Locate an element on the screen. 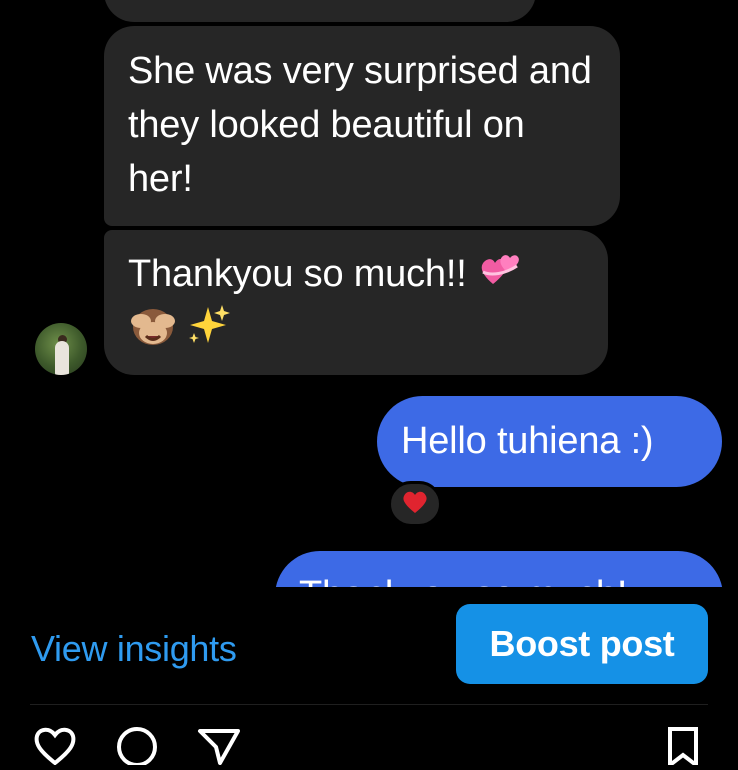  divider is located at coordinates (369, 704).